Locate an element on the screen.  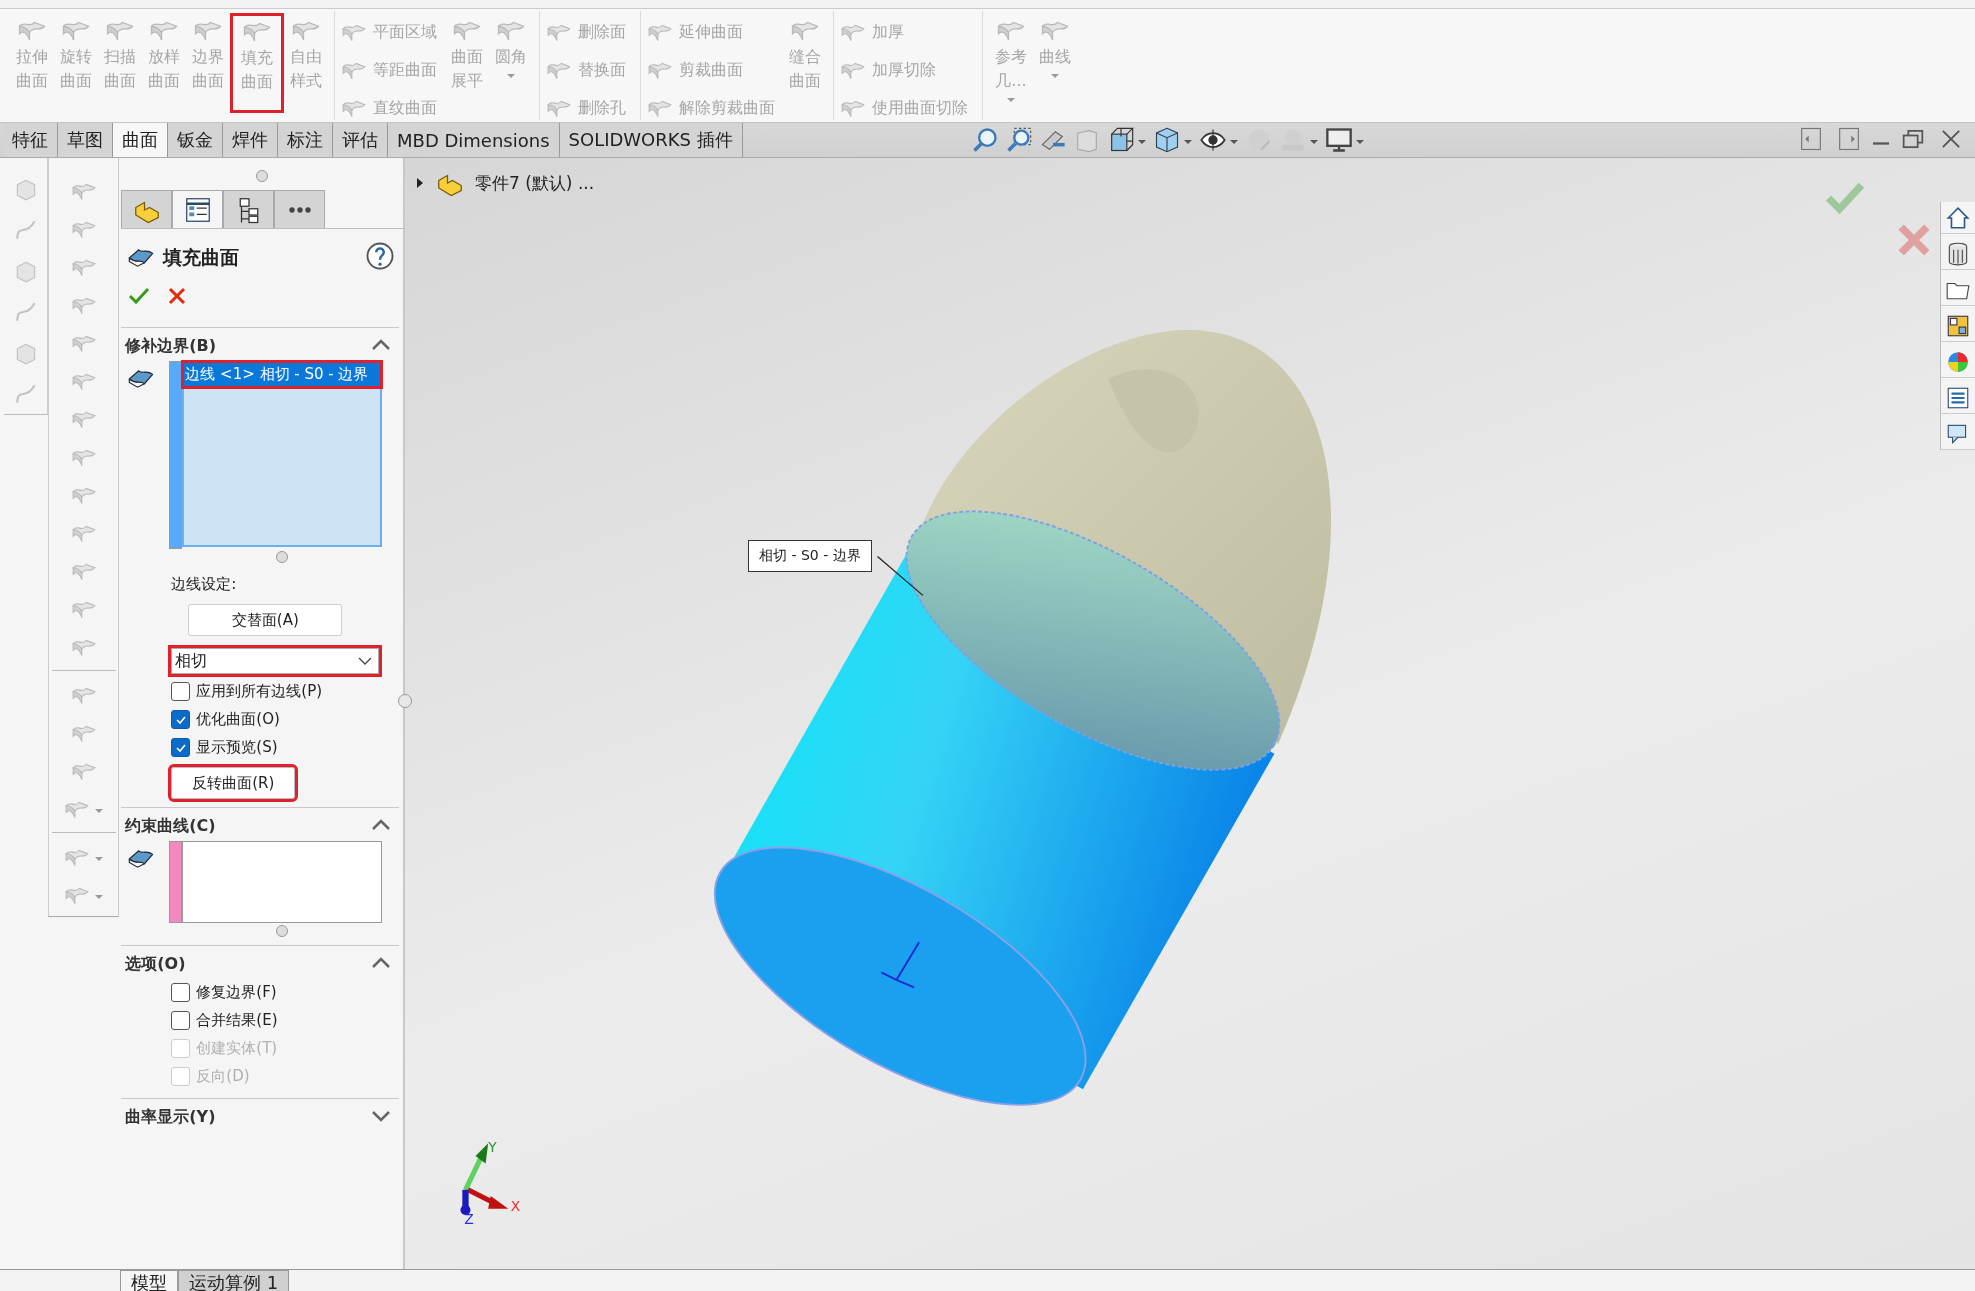
list-item: 边线 <1> 相切 - S0 - 边界 is located at coordinates (282, 374).